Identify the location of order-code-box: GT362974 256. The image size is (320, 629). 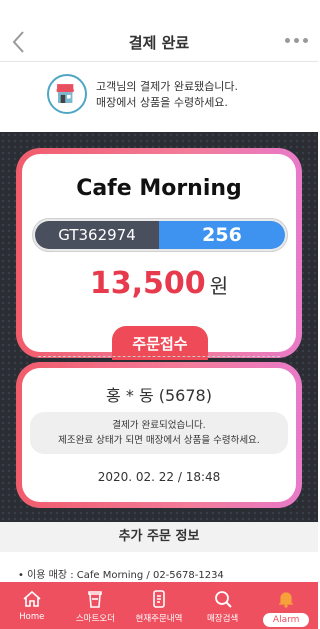
(160, 235).